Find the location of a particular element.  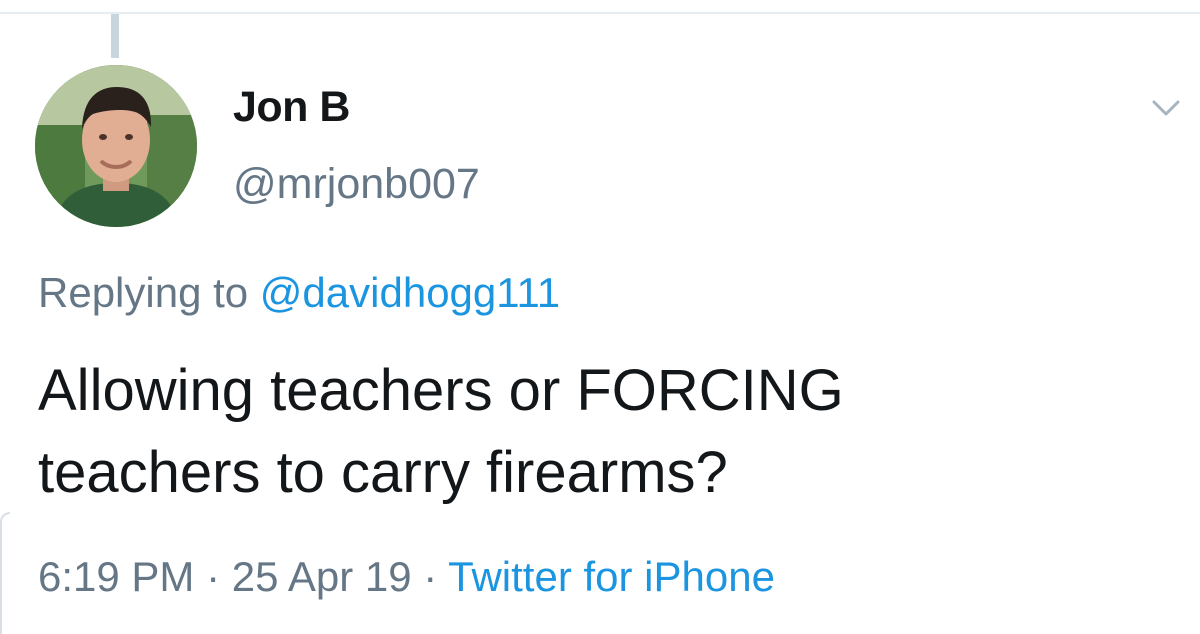

tweet-text-line-1: Allowing teachers or FORCING is located at coordinates (441, 390).